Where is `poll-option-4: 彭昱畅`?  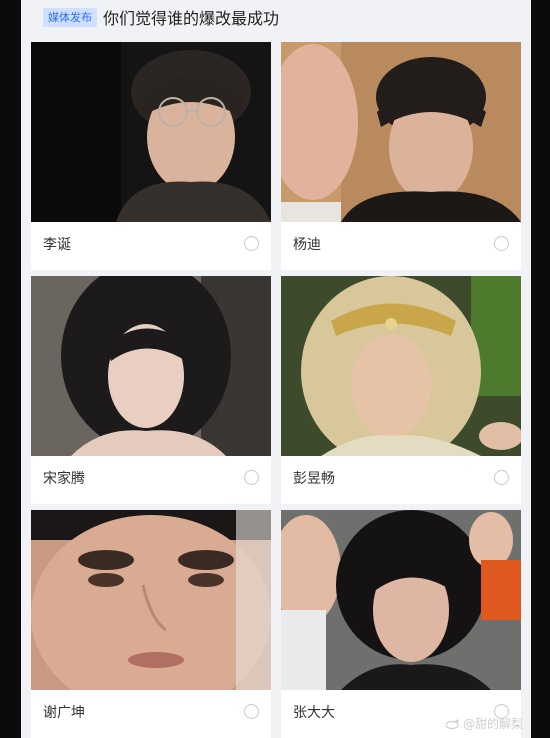 poll-option-4: 彭昱畅 is located at coordinates (401, 390).